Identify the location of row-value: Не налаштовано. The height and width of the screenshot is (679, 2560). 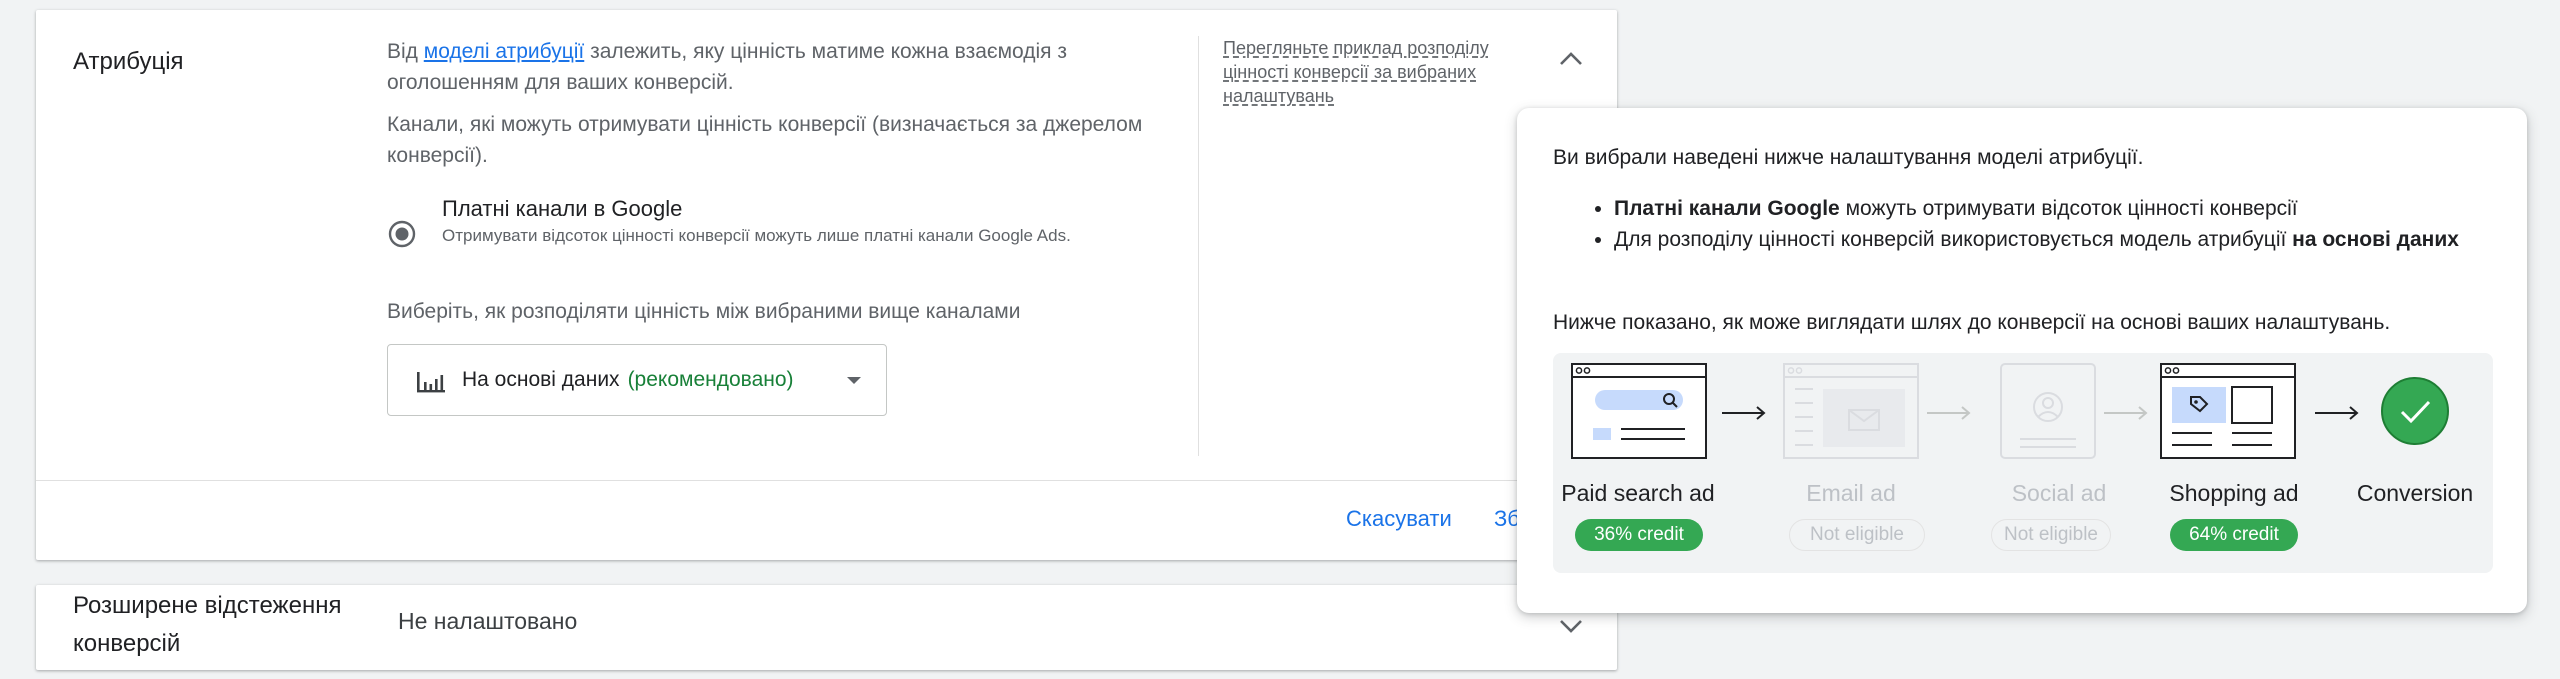
(488, 621).